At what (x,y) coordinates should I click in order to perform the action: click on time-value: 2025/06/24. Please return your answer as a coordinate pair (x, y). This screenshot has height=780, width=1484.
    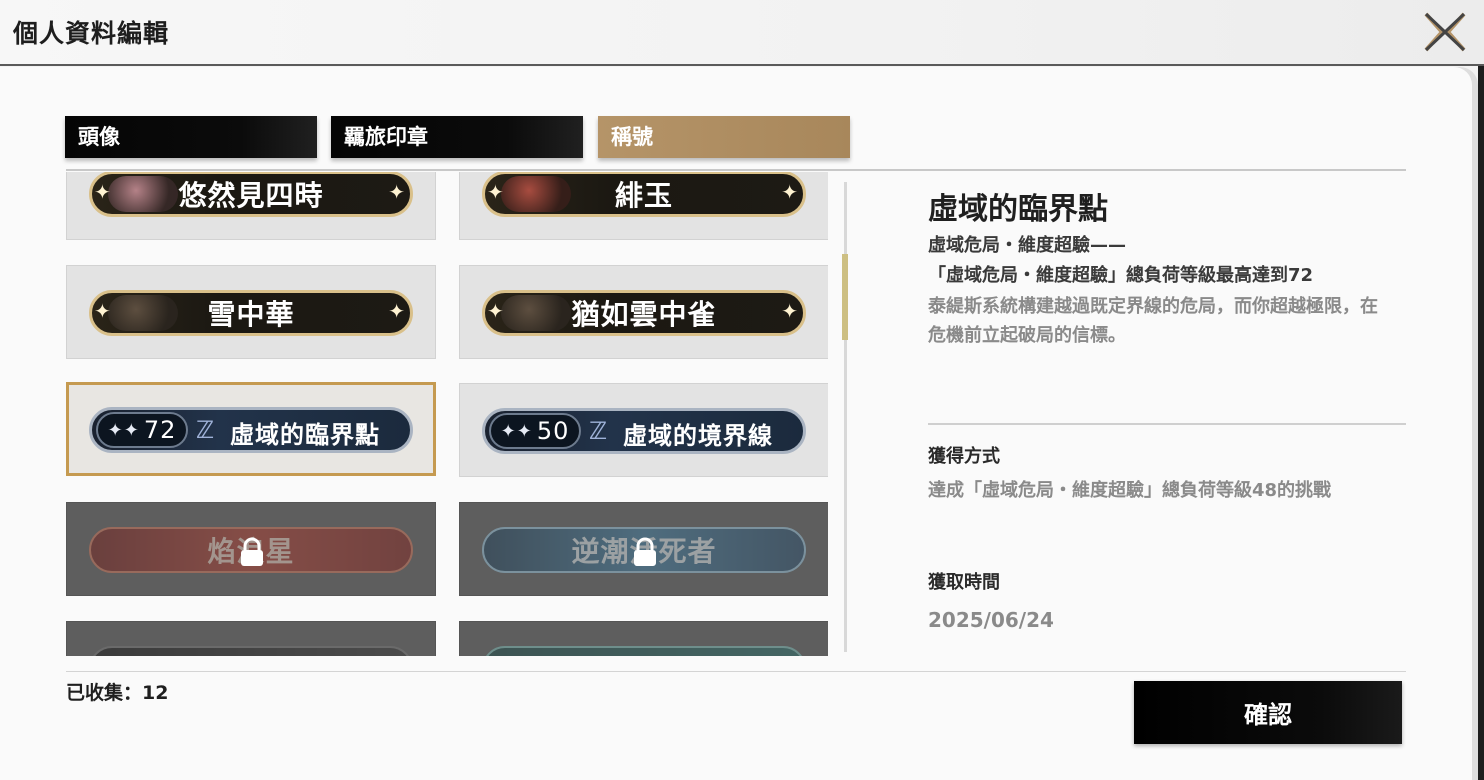
    Looking at the image, I should click on (991, 620).